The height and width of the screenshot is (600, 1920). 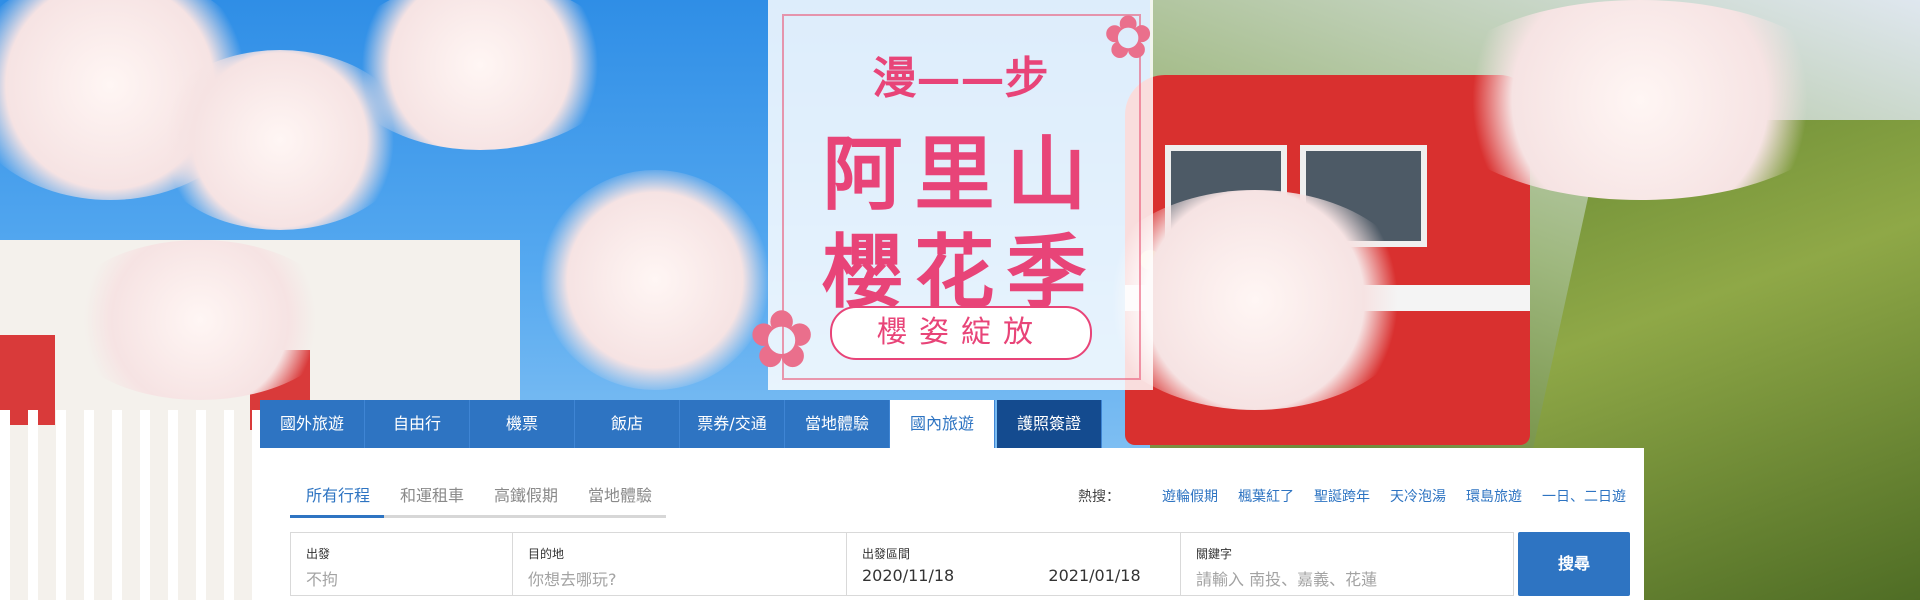 What do you see at coordinates (942, 424) in the screenshot?
I see `tab-domestic: 國內旅遊` at bounding box center [942, 424].